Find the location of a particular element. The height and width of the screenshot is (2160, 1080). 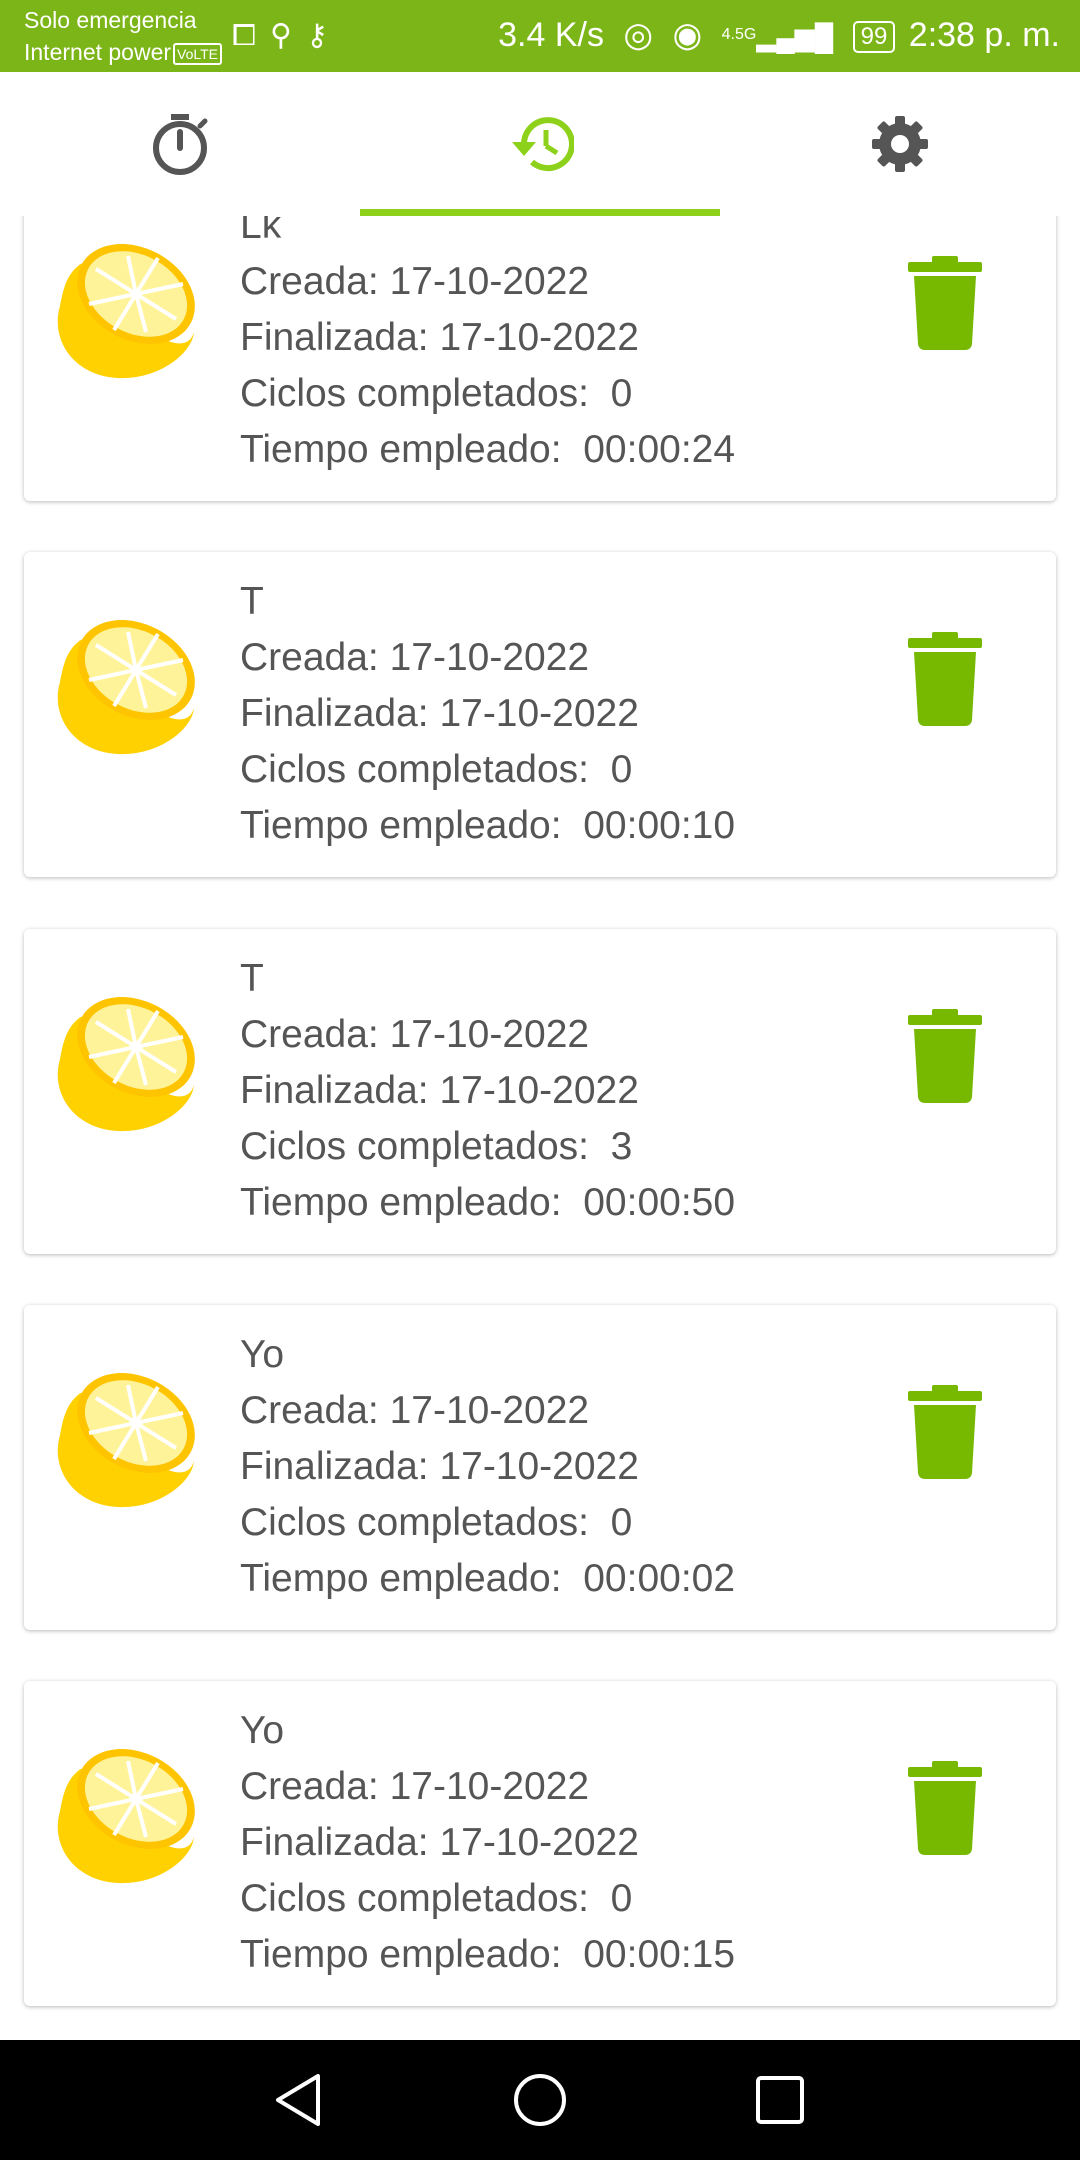

status-right: 3.4 K/s ◎ ◉ 4.5G▂▄▆█ 99 2:38 p. m. is located at coordinates (774, 36).